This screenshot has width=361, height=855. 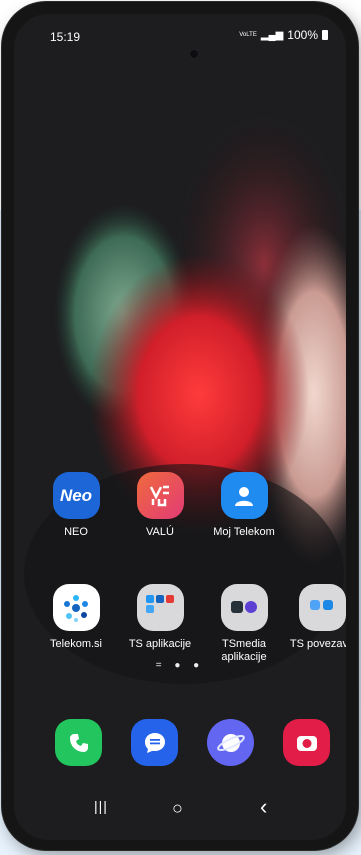 What do you see at coordinates (302, 35) in the screenshot?
I see `battery-percent: 100%` at bounding box center [302, 35].